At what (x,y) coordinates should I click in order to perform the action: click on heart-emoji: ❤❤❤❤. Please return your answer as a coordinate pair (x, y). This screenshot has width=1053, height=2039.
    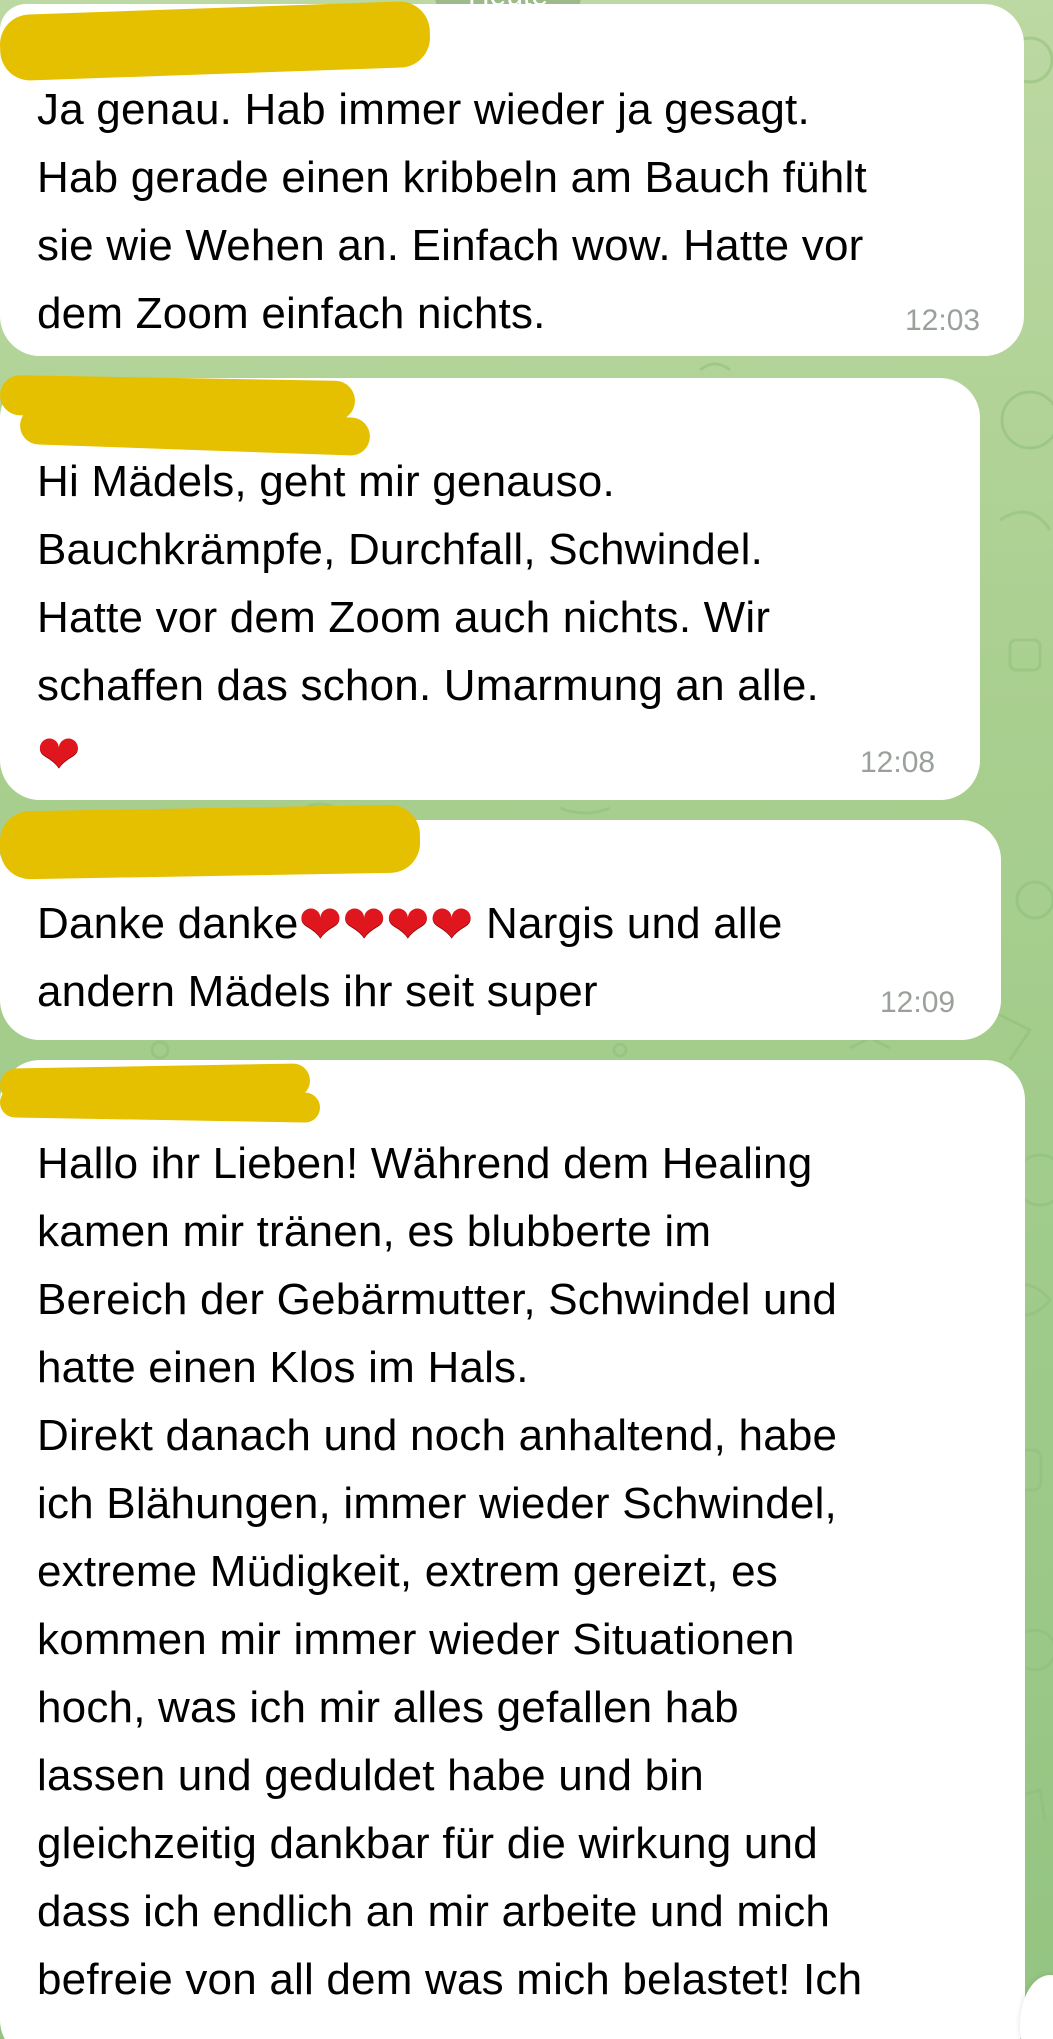
    Looking at the image, I should click on (386, 925).